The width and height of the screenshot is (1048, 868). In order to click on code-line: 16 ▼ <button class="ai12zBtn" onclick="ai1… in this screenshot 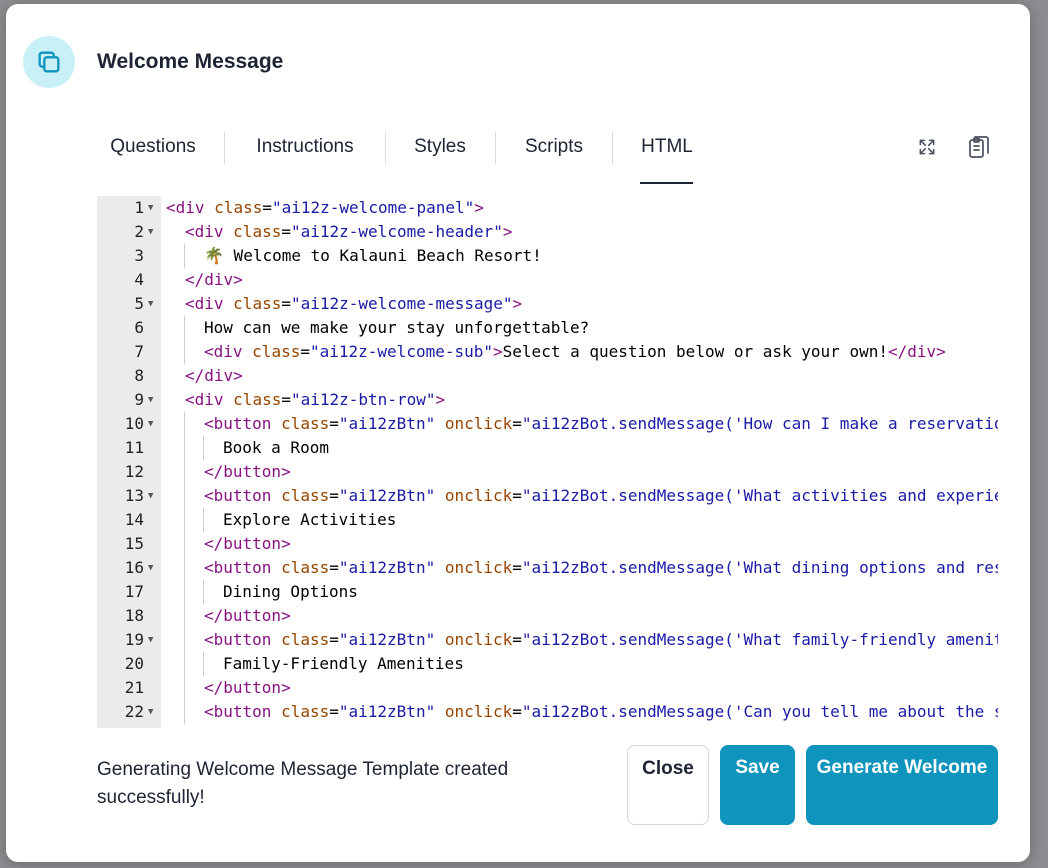, I will do `click(547, 568)`.